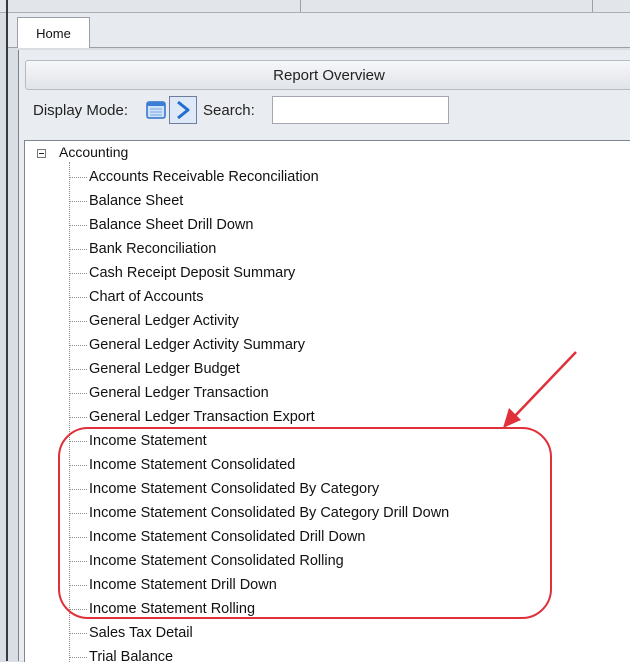 This screenshot has height=662, width=630. I want to click on tree-item-label: General Ledger Activity Summary, so click(197, 345).